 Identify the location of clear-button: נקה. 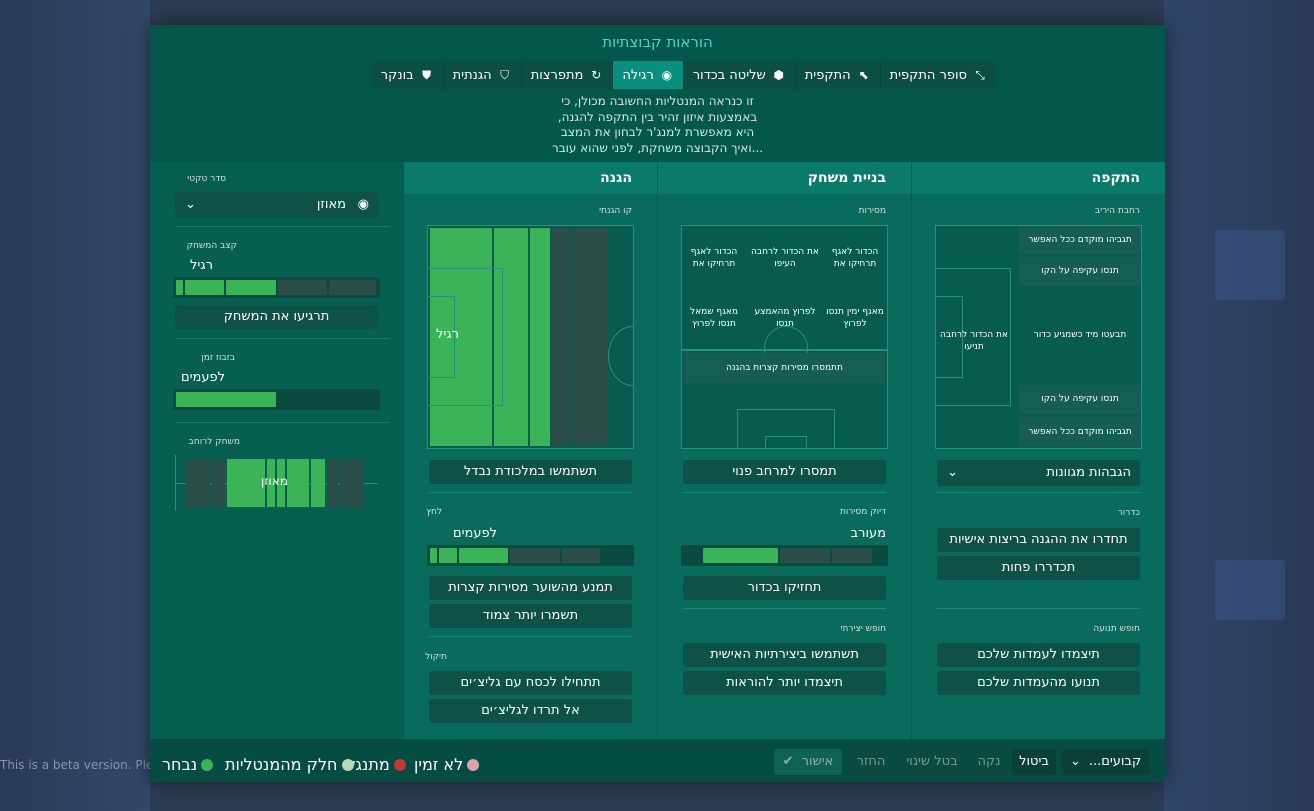
(989, 762).